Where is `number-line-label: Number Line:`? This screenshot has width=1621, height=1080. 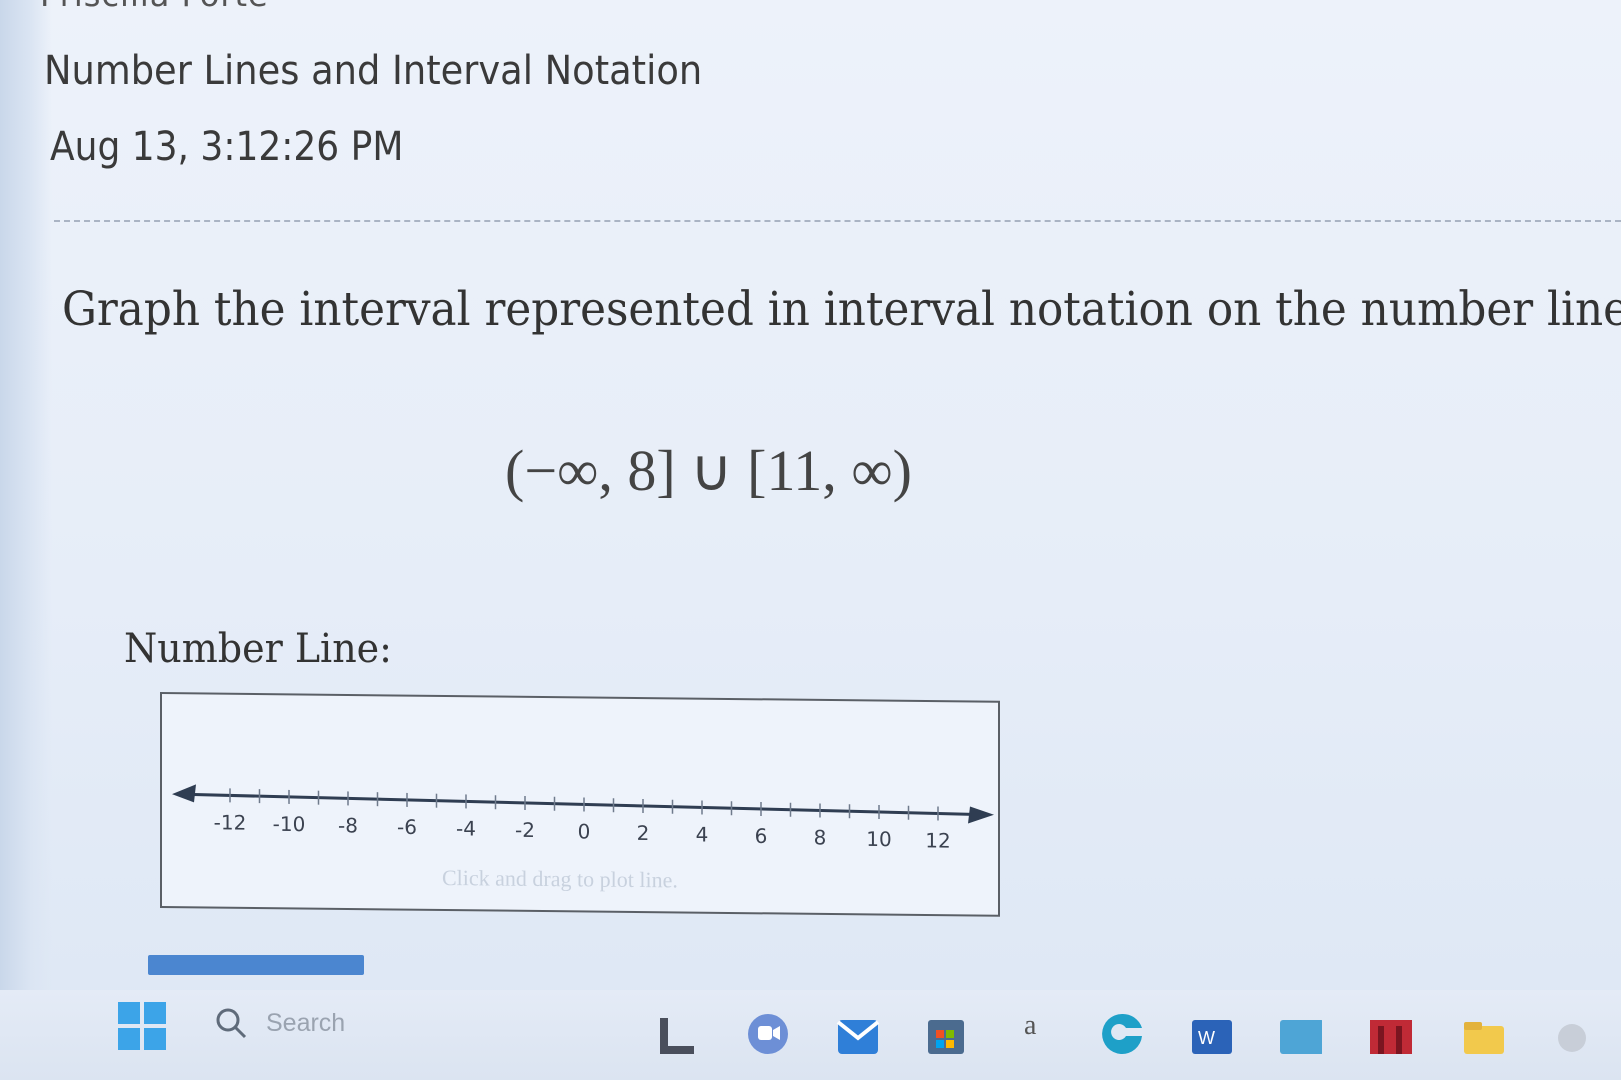 number-line-label: Number Line: is located at coordinates (258, 649).